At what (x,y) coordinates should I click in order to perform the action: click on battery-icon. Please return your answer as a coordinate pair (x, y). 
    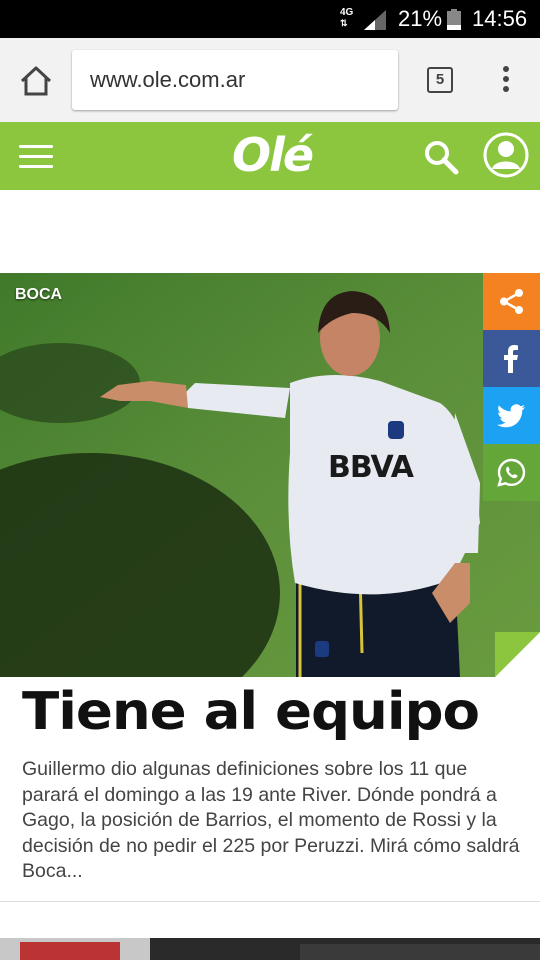
    Looking at the image, I should click on (454, 19).